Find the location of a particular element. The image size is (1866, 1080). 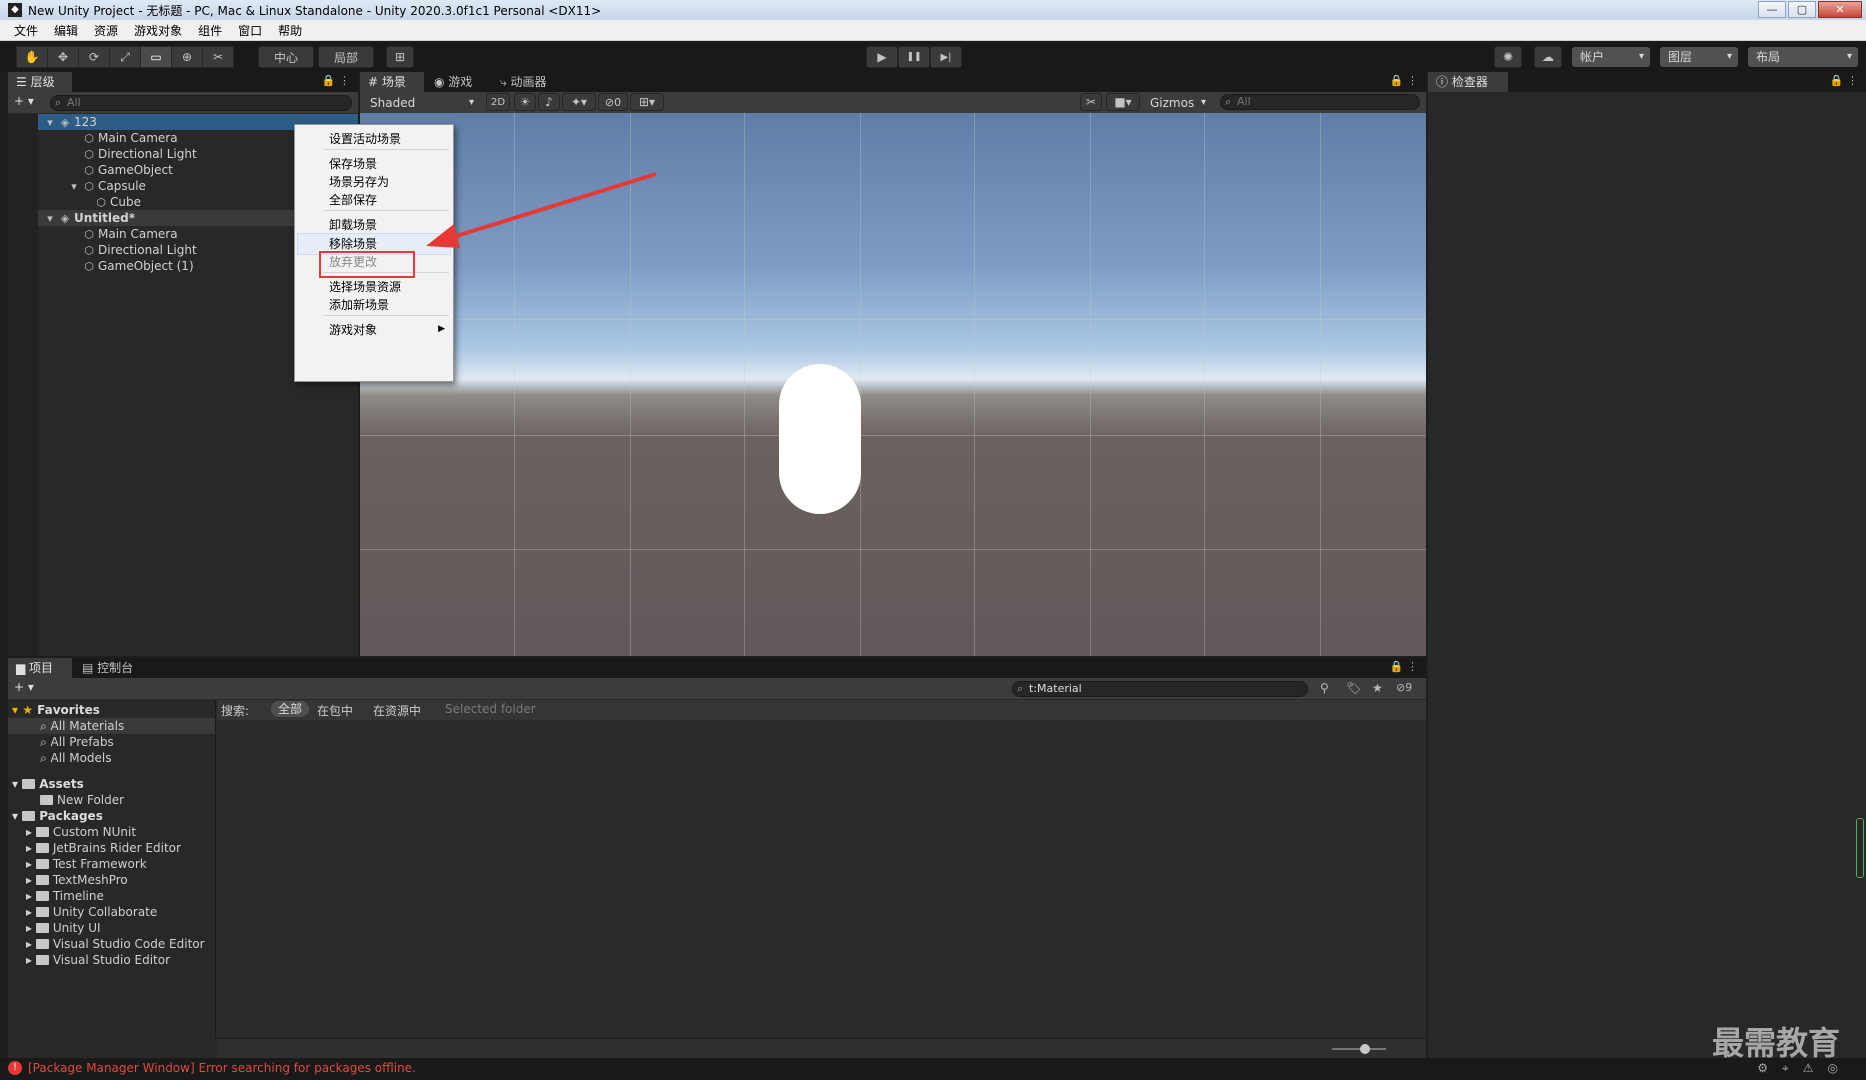

hidden-packages-toggle: ⊘9 is located at coordinates (1404, 687).